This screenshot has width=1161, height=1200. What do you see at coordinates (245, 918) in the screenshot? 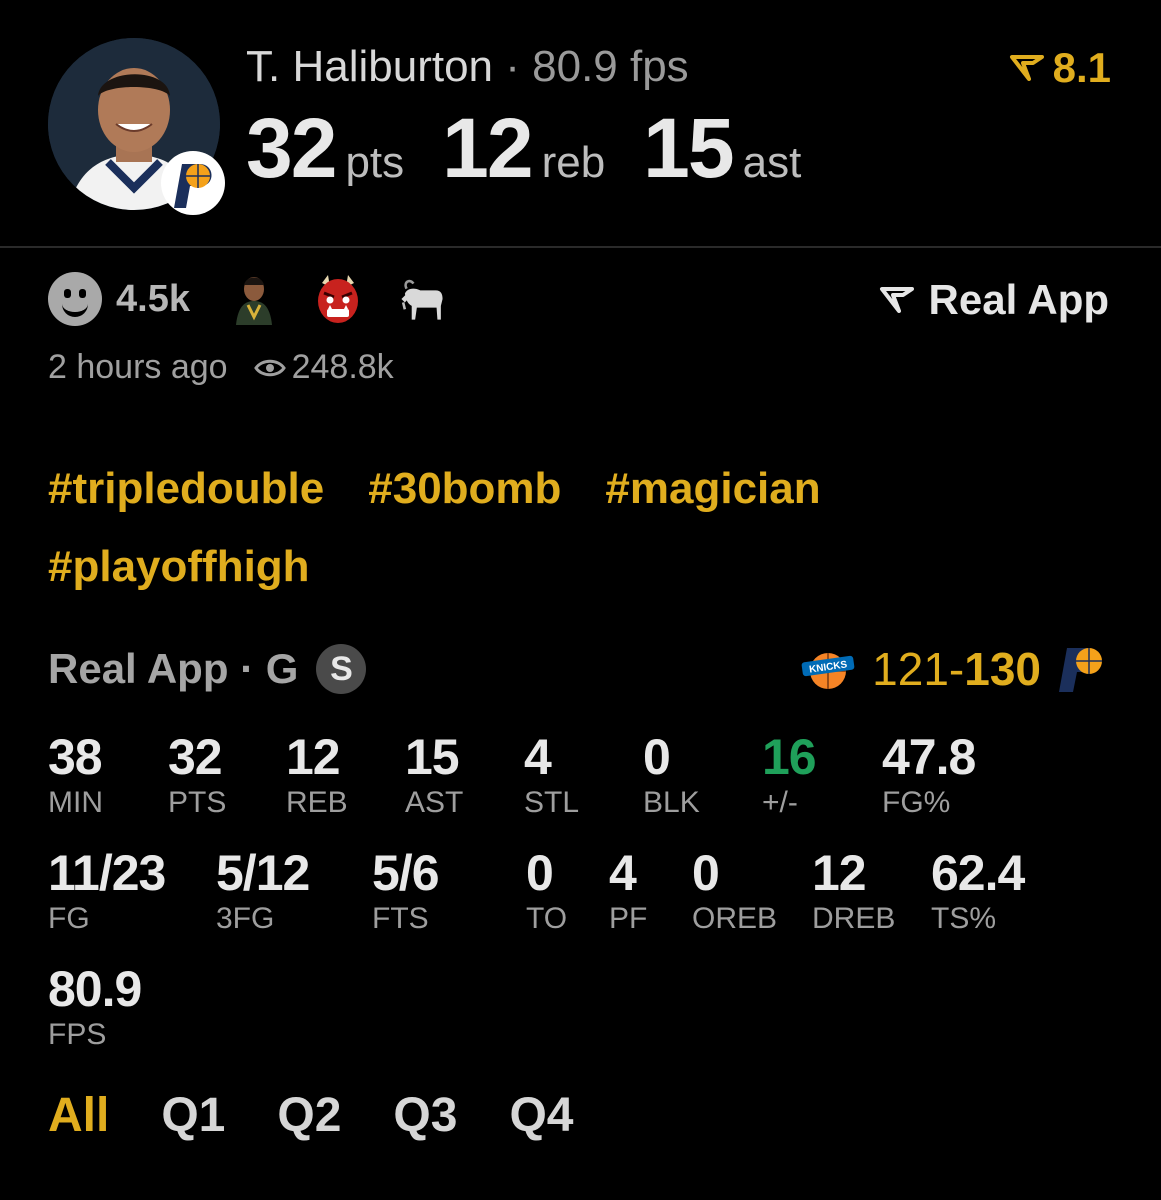
I see `stat-label: 3FG` at bounding box center [245, 918].